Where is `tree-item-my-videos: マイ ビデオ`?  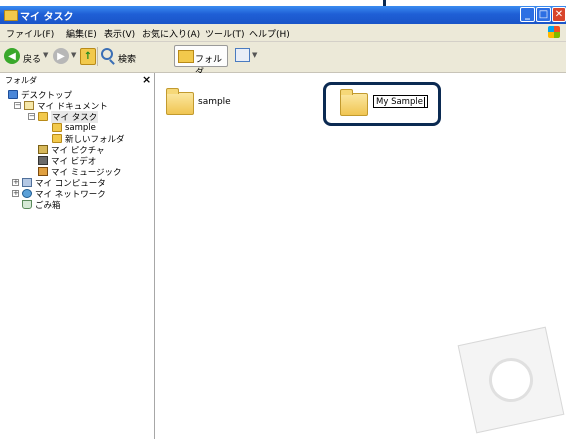
tree-item-my-videos: マイ ビデオ is located at coordinates (67, 161).